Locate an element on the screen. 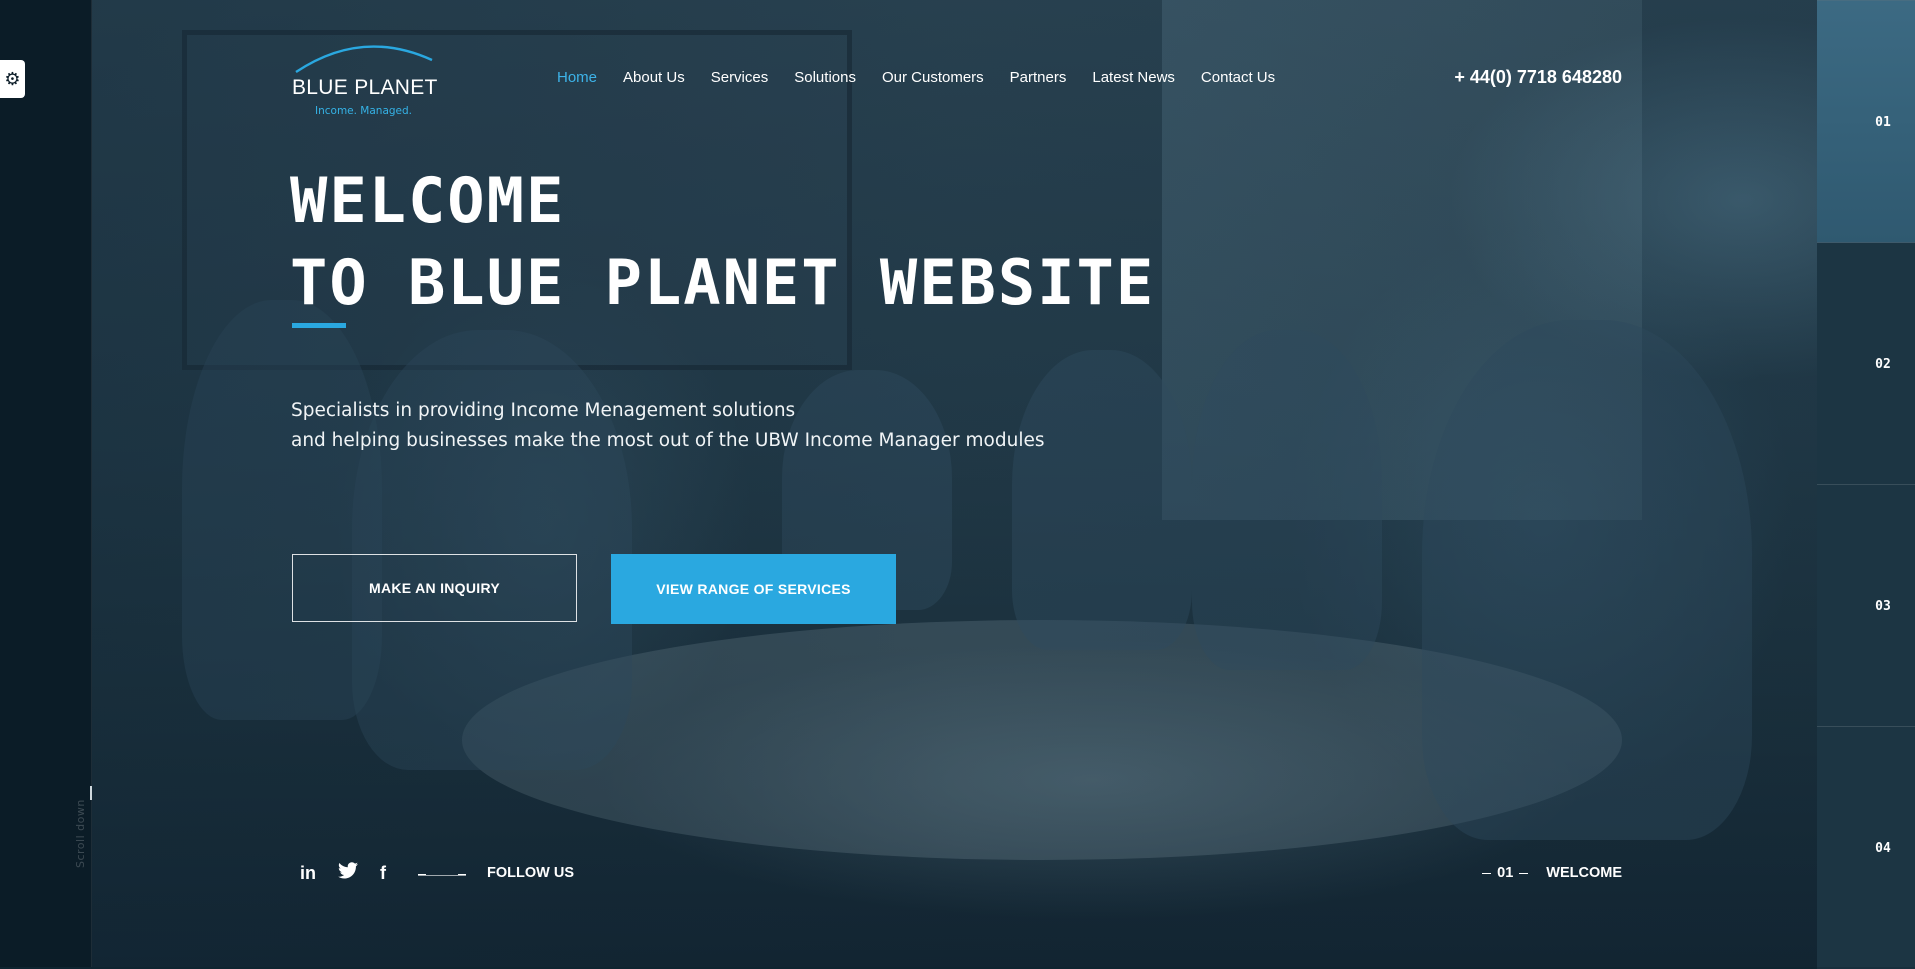 The height and width of the screenshot is (969, 1915). social-links: in f is located at coordinates (343, 873).